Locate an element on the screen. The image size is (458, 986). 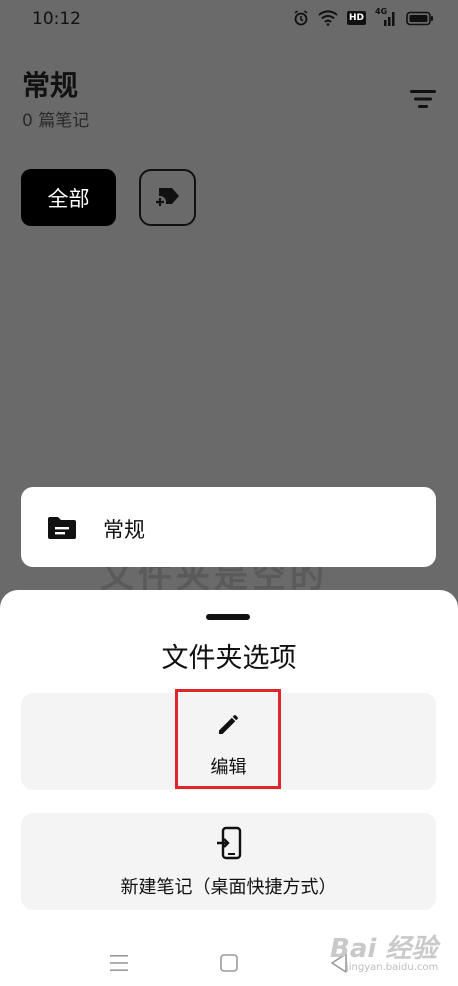
filter-icon is located at coordinates (423, 99).